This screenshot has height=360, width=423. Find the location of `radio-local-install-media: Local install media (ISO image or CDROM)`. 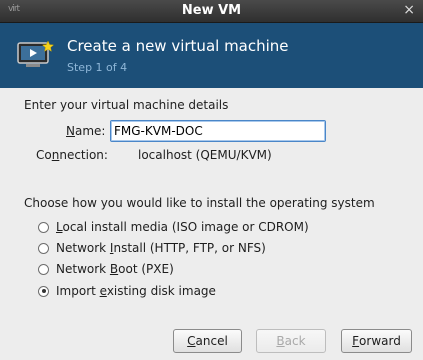

radio-local-install-media: Local install media (ISO image or CDROM) is located at coordinates (173, 227).